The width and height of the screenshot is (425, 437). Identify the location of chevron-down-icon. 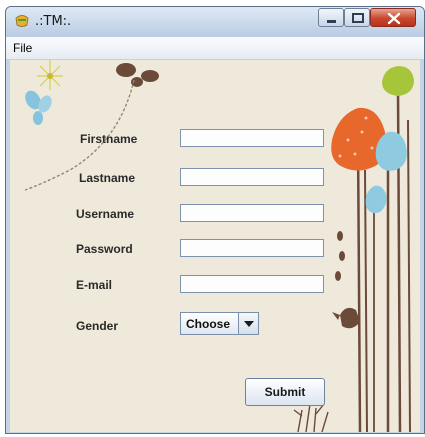
(249, 324).